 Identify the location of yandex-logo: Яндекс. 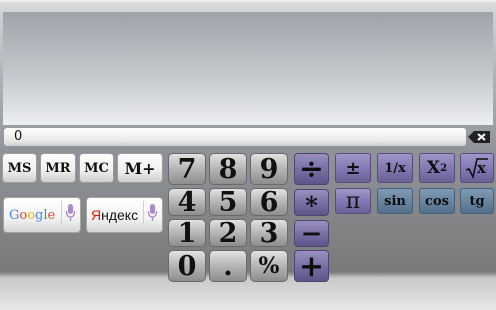
(114, 215).